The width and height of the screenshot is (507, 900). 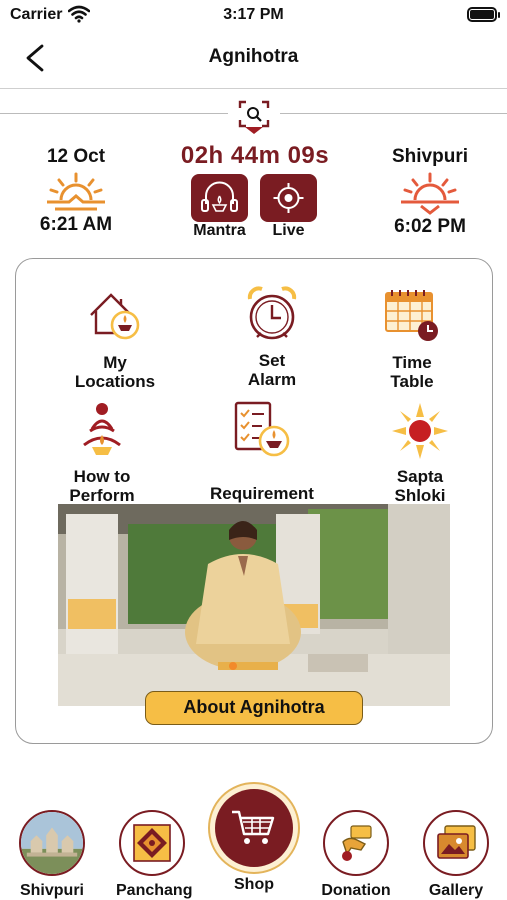 I want to click on tile-my-locations: My Locations, so click(x=115, y=338).